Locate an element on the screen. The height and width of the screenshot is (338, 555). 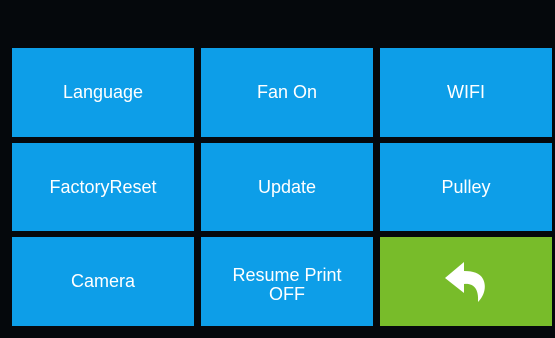
pulley-label: Pulley is located at coordinates (466, 186).